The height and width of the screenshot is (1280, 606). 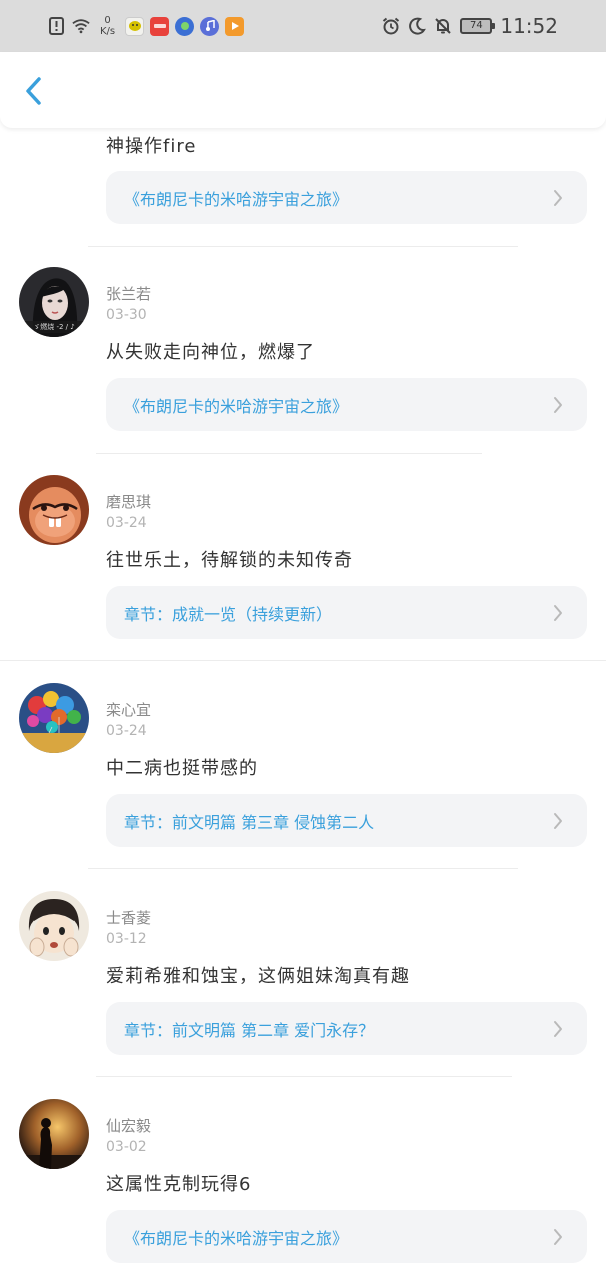 What do you see at coordinates (478, 26) in the screenshot?
I see `battery-indicator: 74` at bounding box center [478, 26].